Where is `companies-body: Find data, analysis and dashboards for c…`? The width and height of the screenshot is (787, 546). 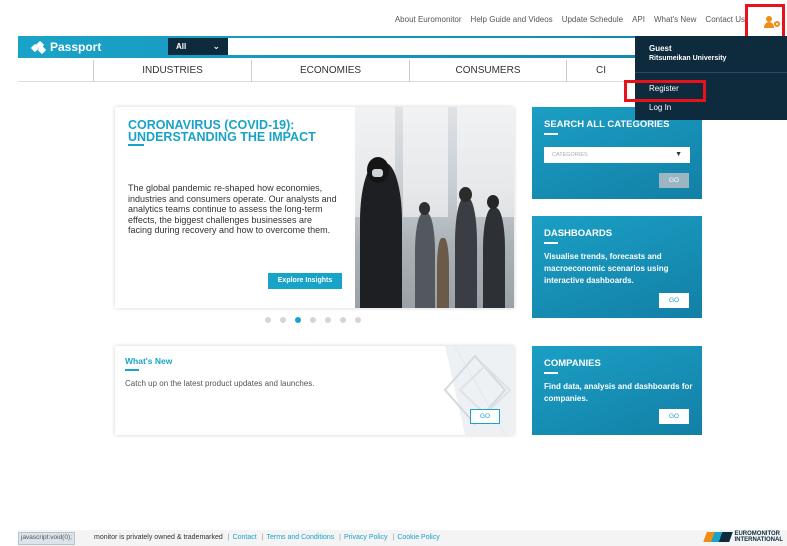 companies-body: Find data, analysis and dashboards for c… is located at coordinates (618, 392).